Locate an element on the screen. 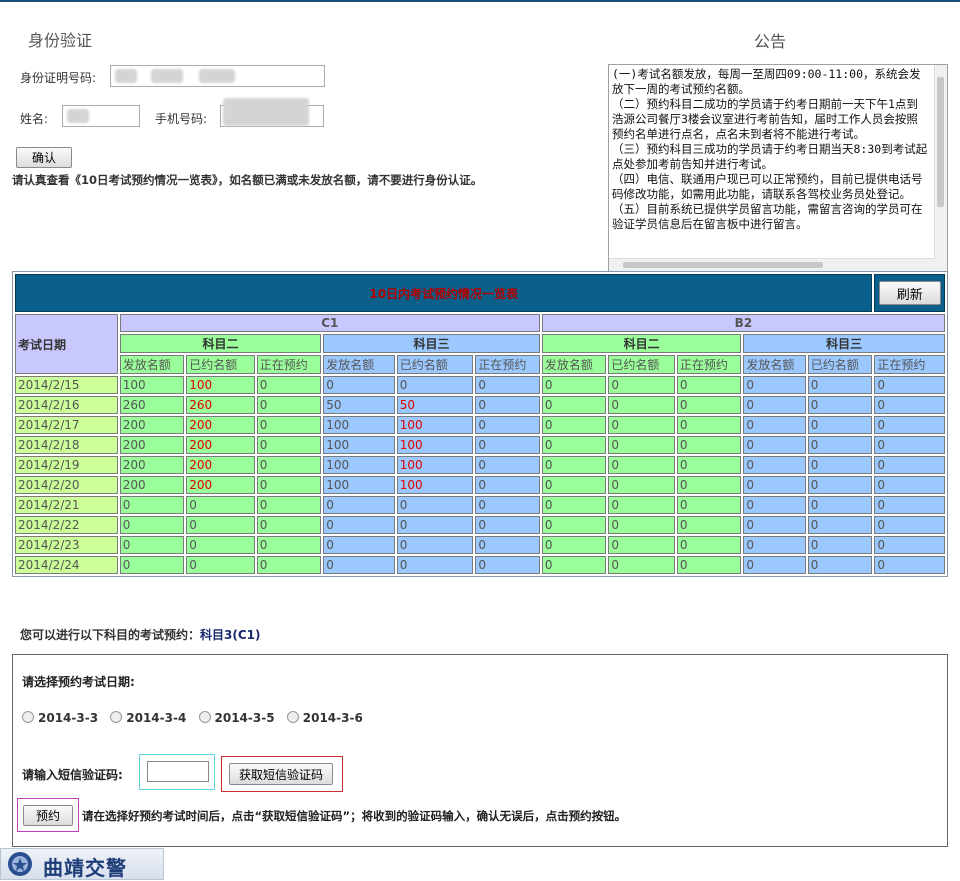 This screenshot has width=960, height=881. identity-title: 身份验证 is located at coordinates (60, 40).